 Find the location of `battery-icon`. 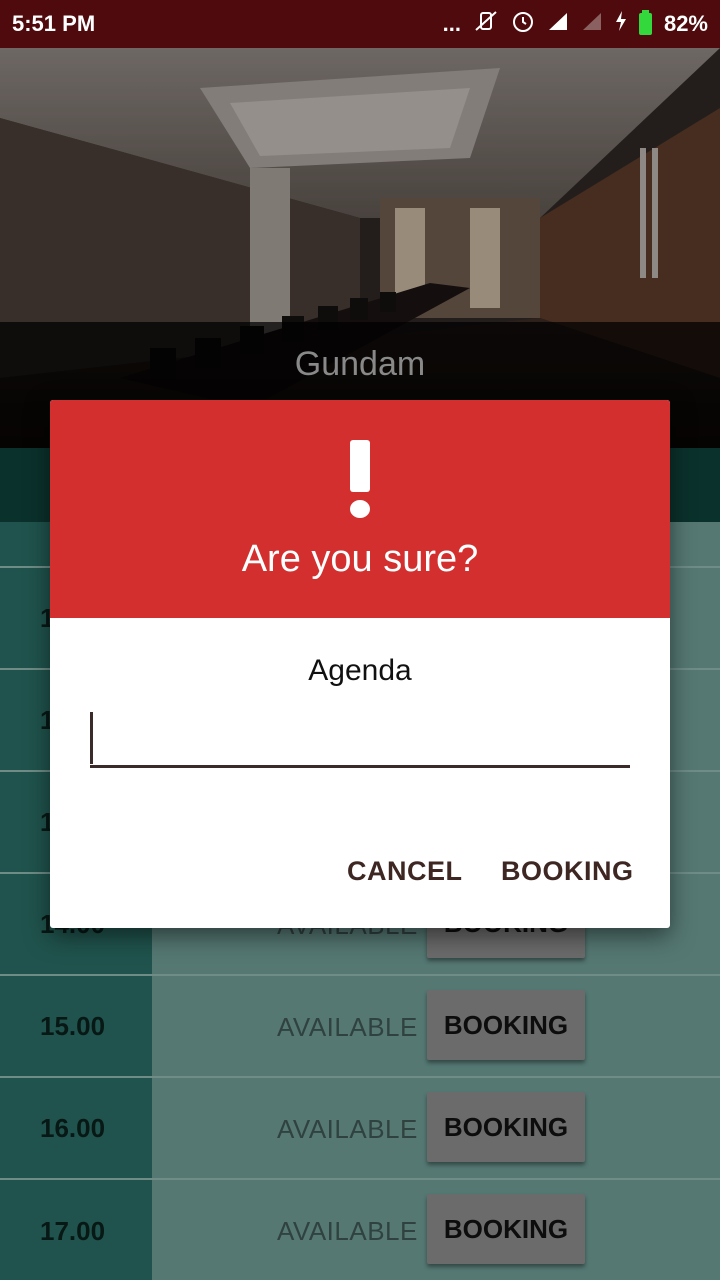

battery-icon is located at coordinates (645, 22).